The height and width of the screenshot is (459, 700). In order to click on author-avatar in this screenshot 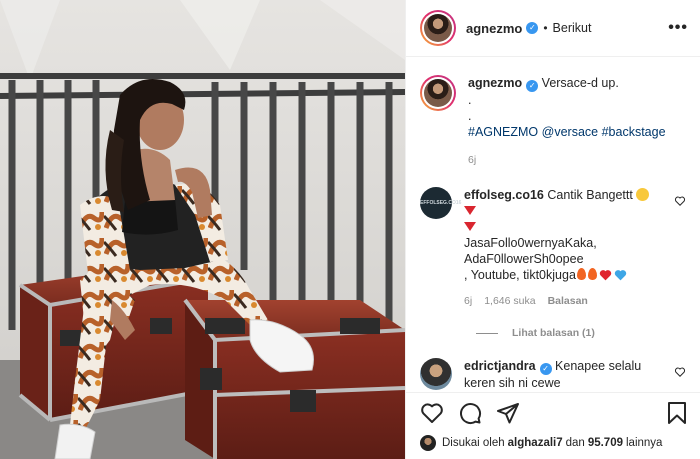, I will do `click(438, 28)`.